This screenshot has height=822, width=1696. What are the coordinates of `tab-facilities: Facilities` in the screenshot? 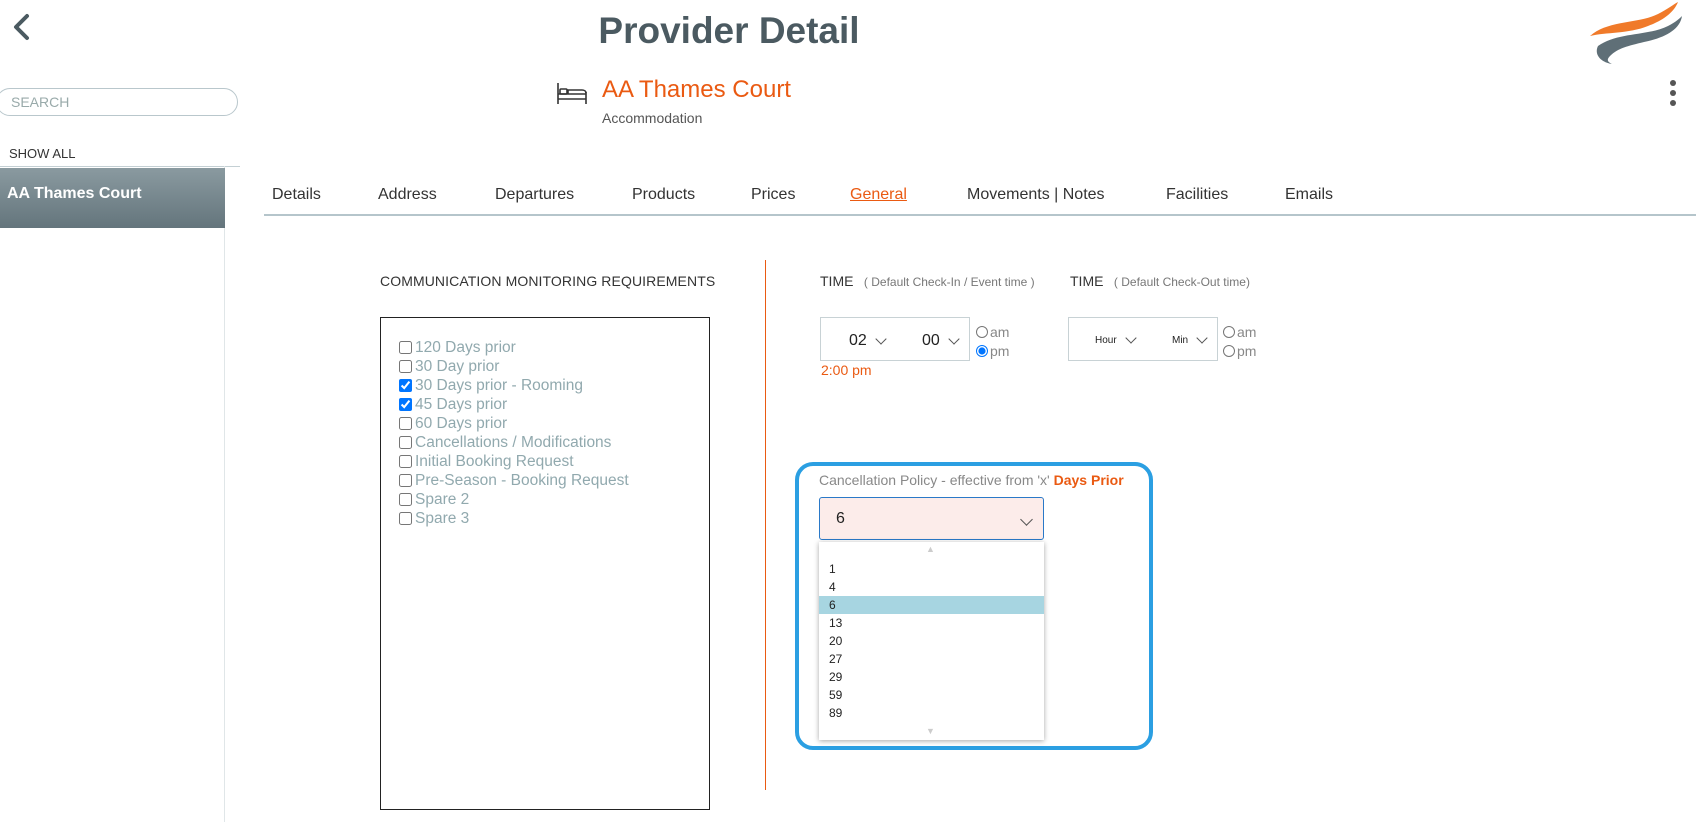 It's located at (1197, 195).